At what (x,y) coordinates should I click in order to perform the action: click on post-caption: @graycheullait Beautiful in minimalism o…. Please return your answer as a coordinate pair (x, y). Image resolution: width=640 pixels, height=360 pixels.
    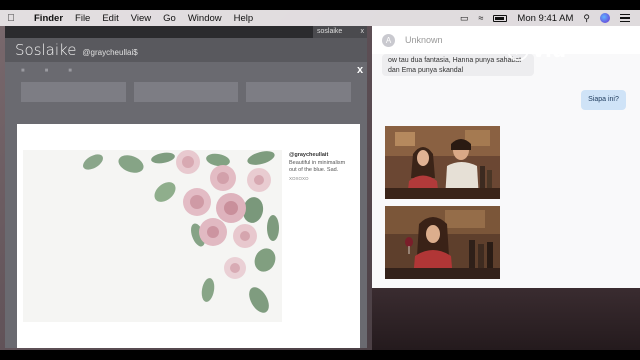
    Looking at the image, I should click on (321, 166).